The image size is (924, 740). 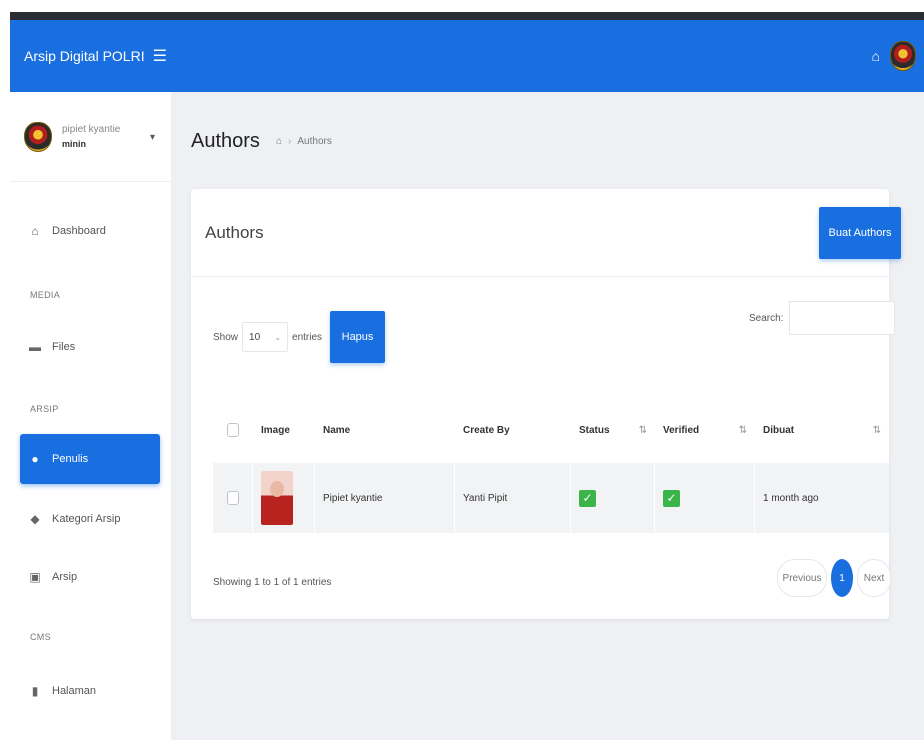 I want to click on user-name: pipiet kyantie, so click(x=91, y=129).